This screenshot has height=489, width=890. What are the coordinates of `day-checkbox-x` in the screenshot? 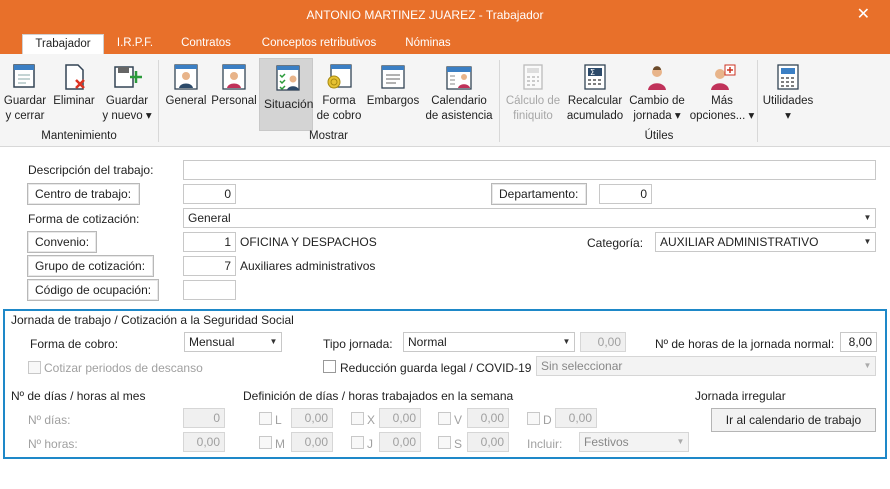 It's located at (357, 418).